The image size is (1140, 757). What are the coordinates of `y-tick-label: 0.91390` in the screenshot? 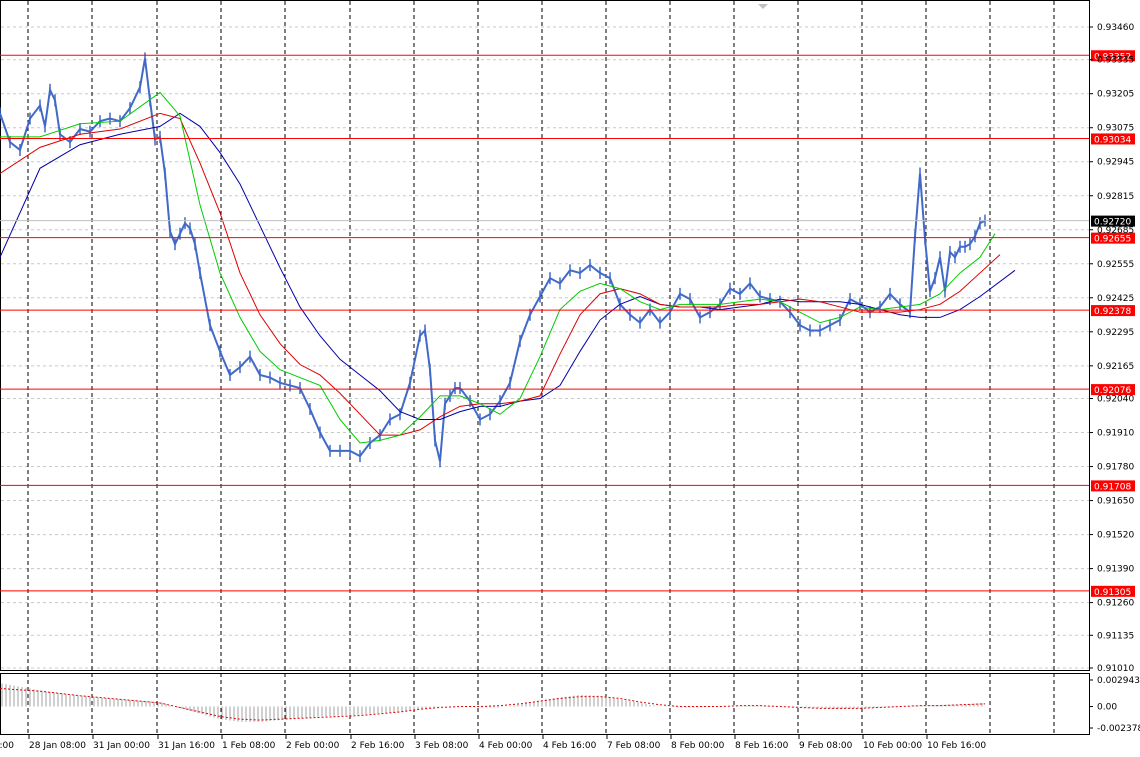 It's located at (1115, 570).